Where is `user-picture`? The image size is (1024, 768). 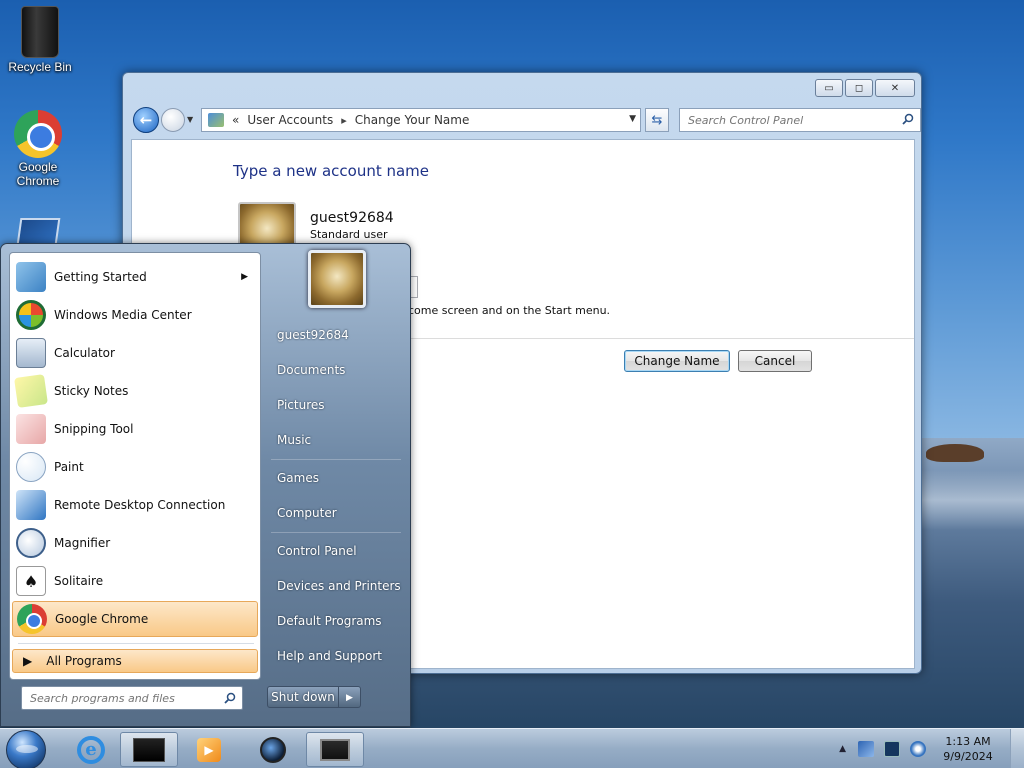
user-picture is located at coordinates (337, 279).